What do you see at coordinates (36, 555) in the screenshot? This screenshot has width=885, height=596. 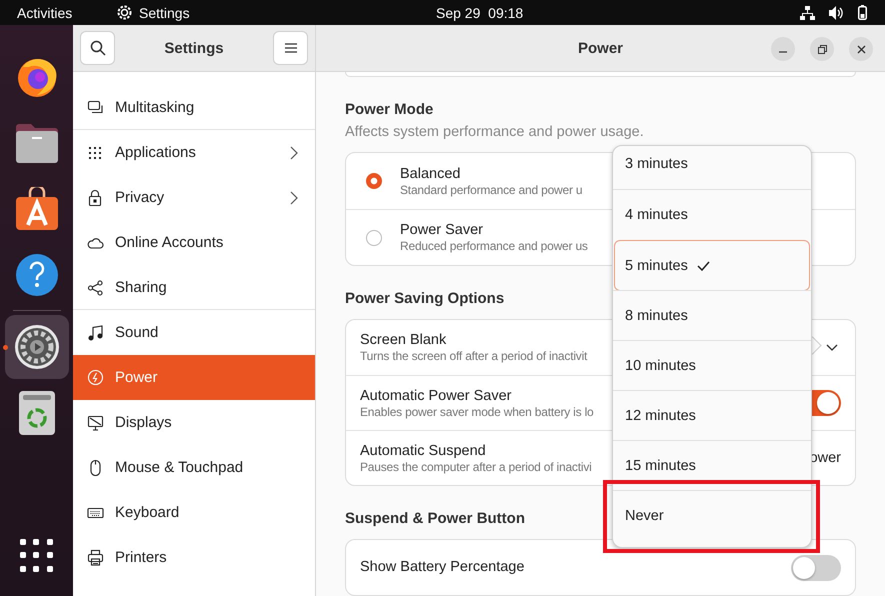 I see `app-grid-icon` at bounding box center [36, 555].